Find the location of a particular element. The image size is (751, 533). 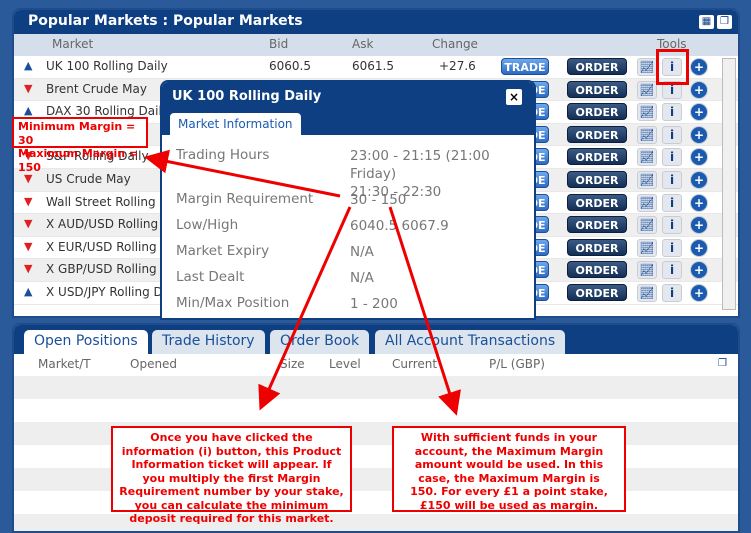

arrow-to-note-right is located at coordinates (424, 311).